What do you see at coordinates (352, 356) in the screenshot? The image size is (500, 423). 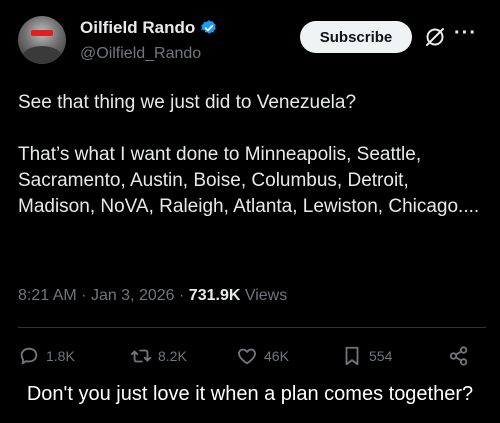 I see `bookmark-icon` at bounding box center [352, 356].